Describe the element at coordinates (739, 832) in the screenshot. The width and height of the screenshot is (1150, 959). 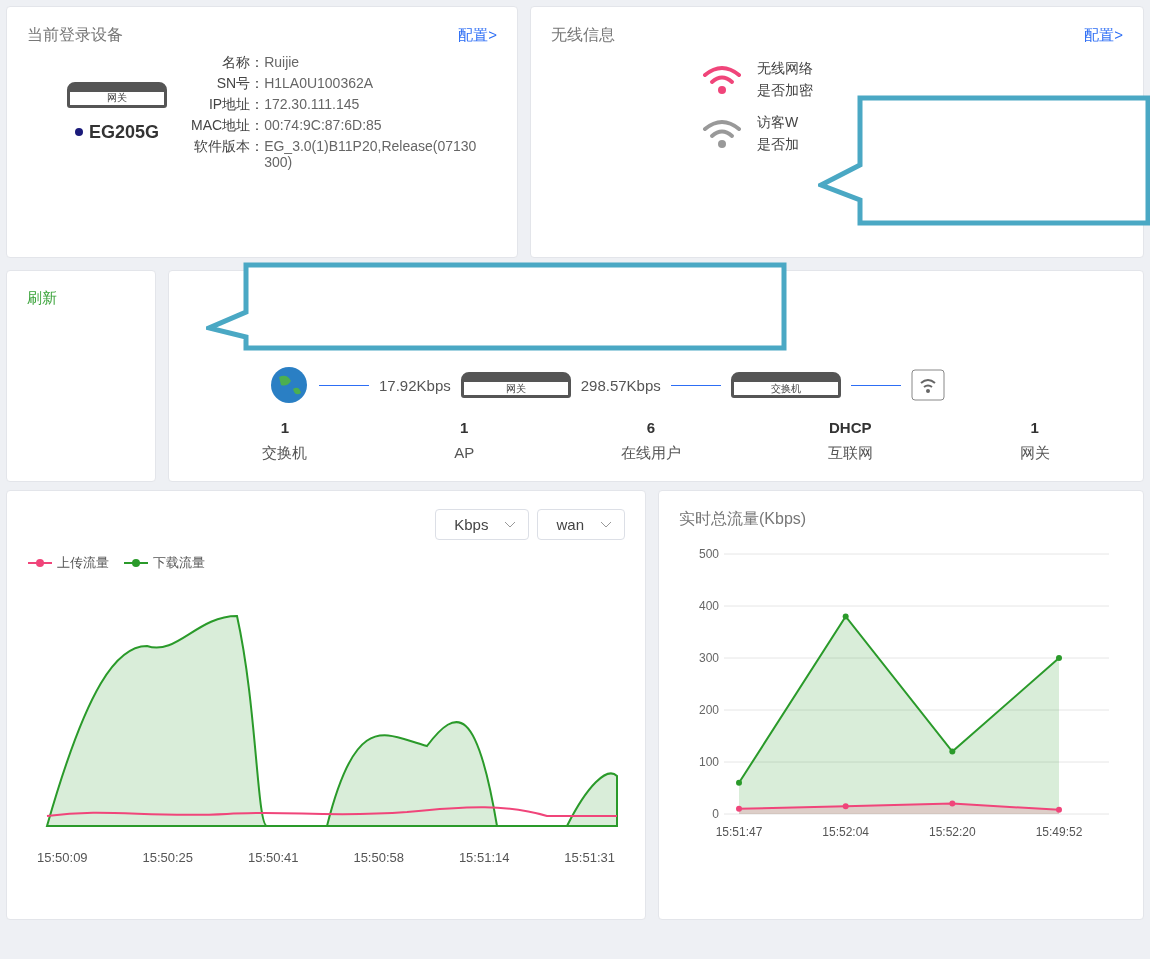
I see `time-label: 15:51:47` at that location.